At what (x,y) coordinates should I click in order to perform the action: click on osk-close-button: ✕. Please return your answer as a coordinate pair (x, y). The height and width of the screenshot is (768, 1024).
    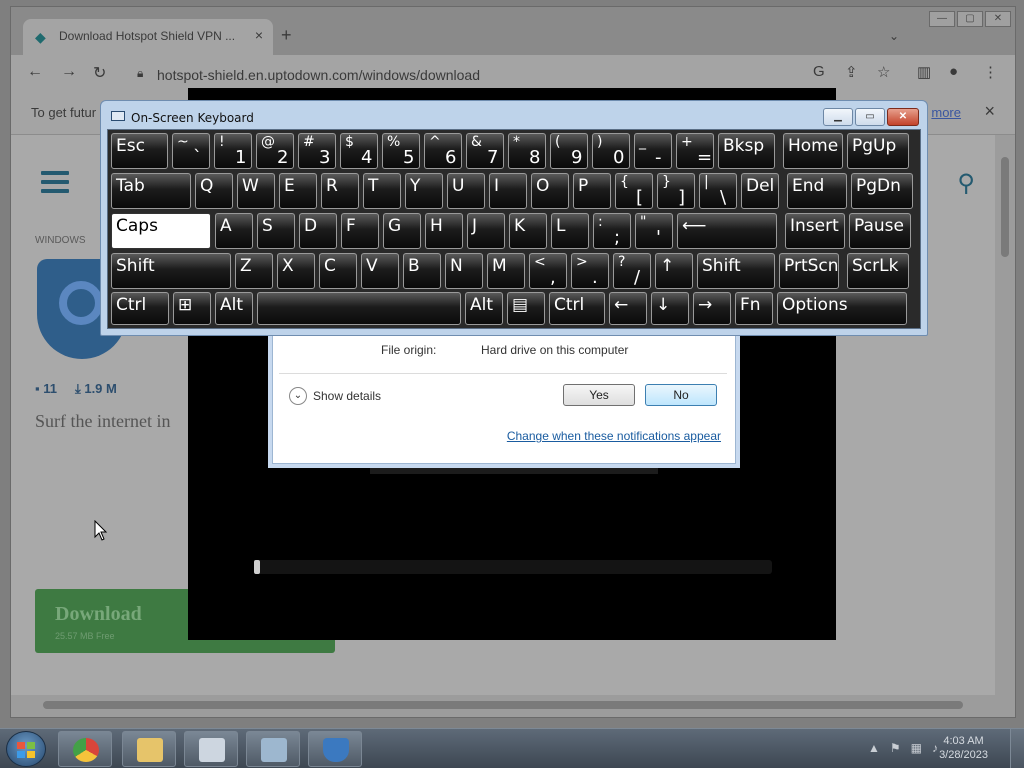
    Looking at the image, I should click on (903, 117).